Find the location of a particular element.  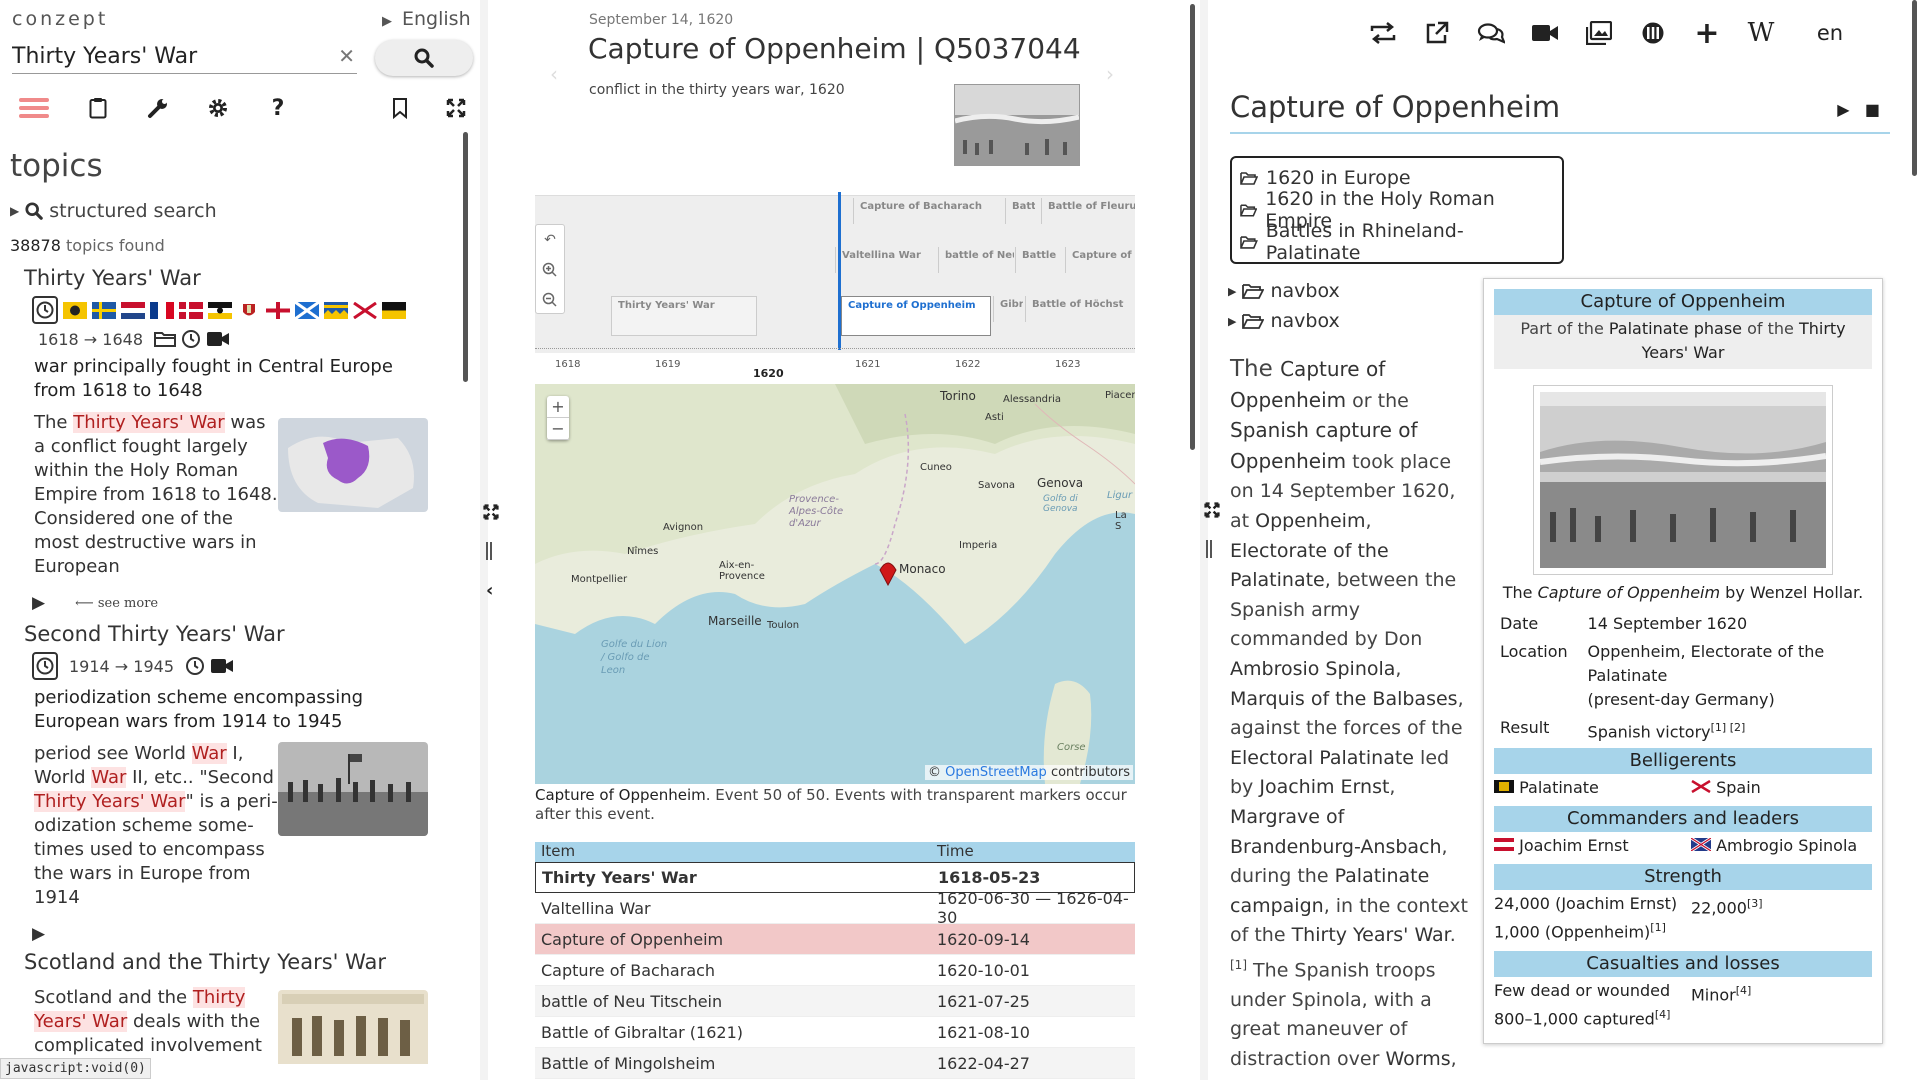

event-thumbnail is located at coordinates (1017, 125).